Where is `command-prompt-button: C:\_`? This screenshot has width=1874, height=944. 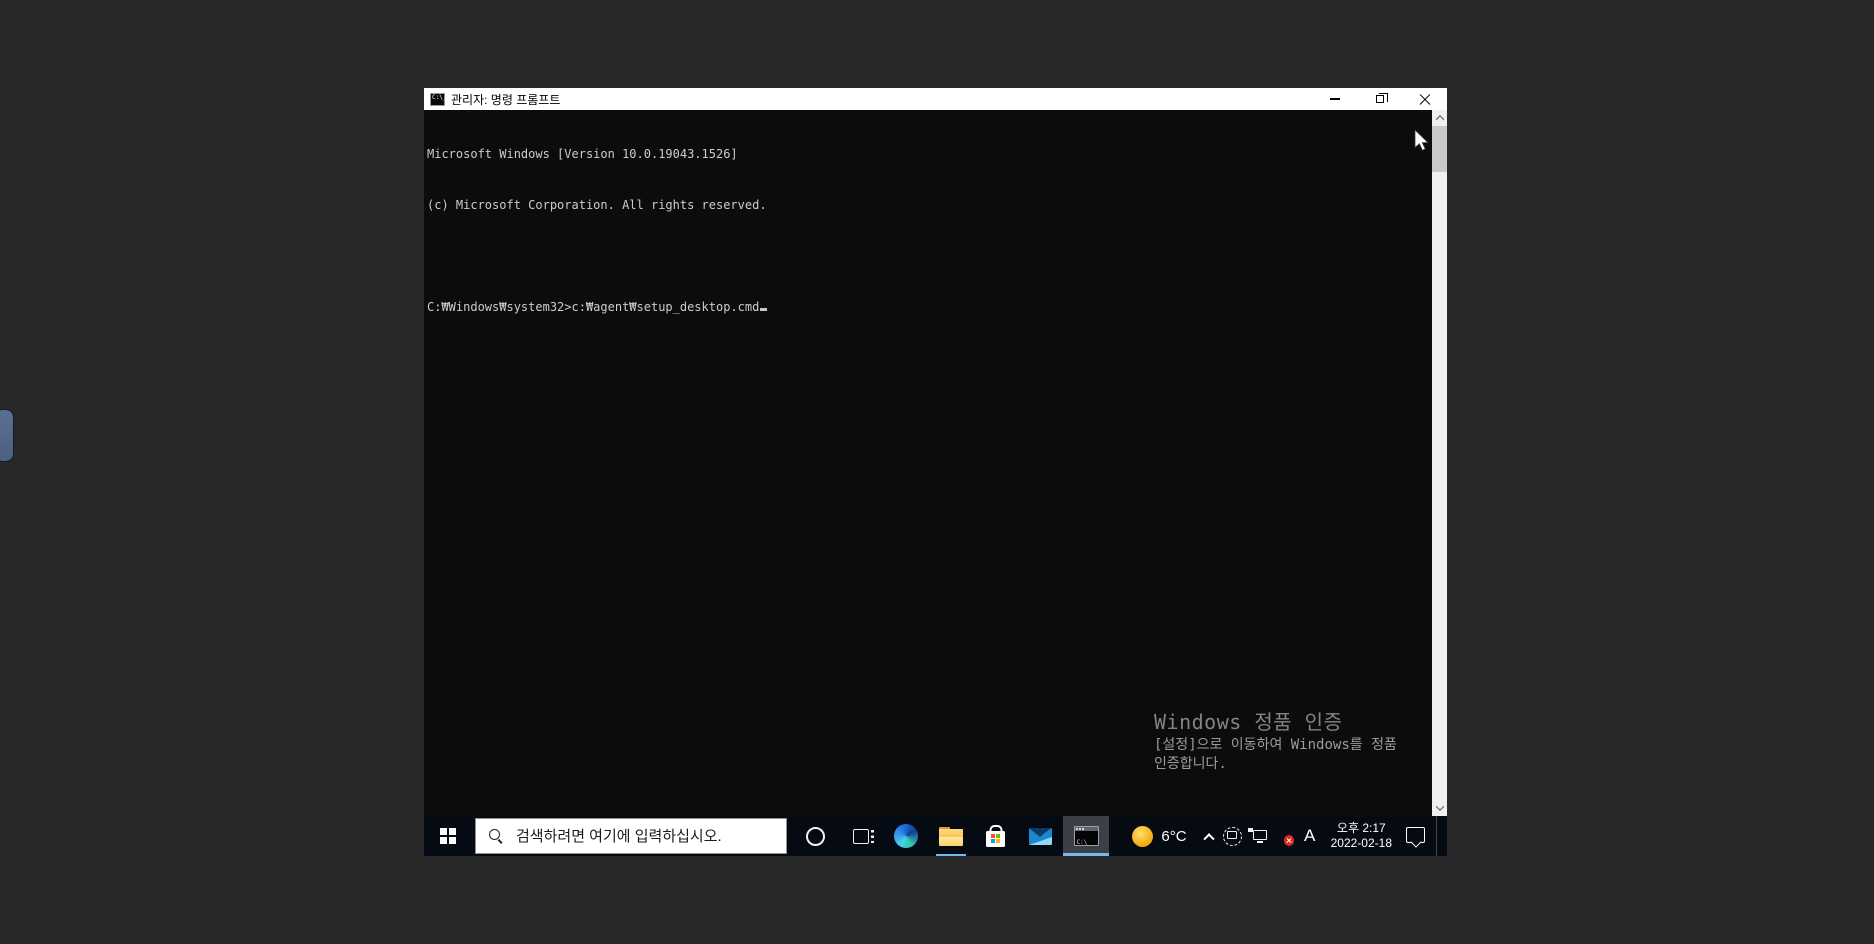
command-prompt-button: C:\_ is located at coordinates (1086, 836).